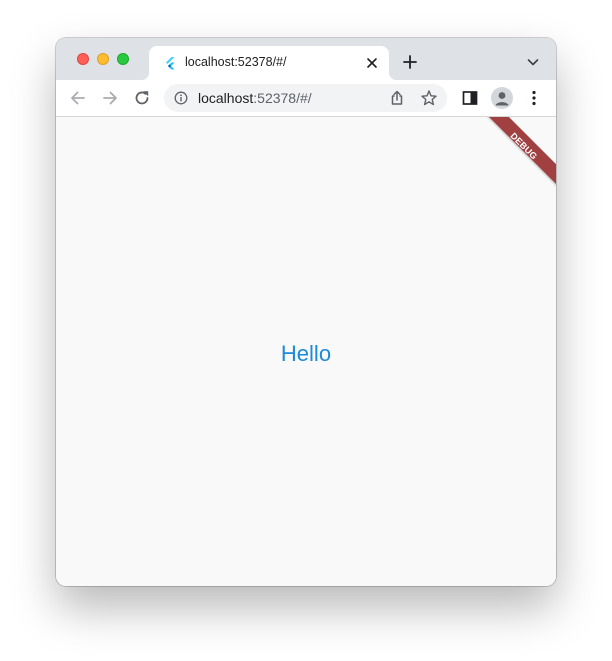 This screenshot has width=612, height=661. Describe the element at coordinates (226, 98) in the screenshot. I see `url-host: localhost` at that location.